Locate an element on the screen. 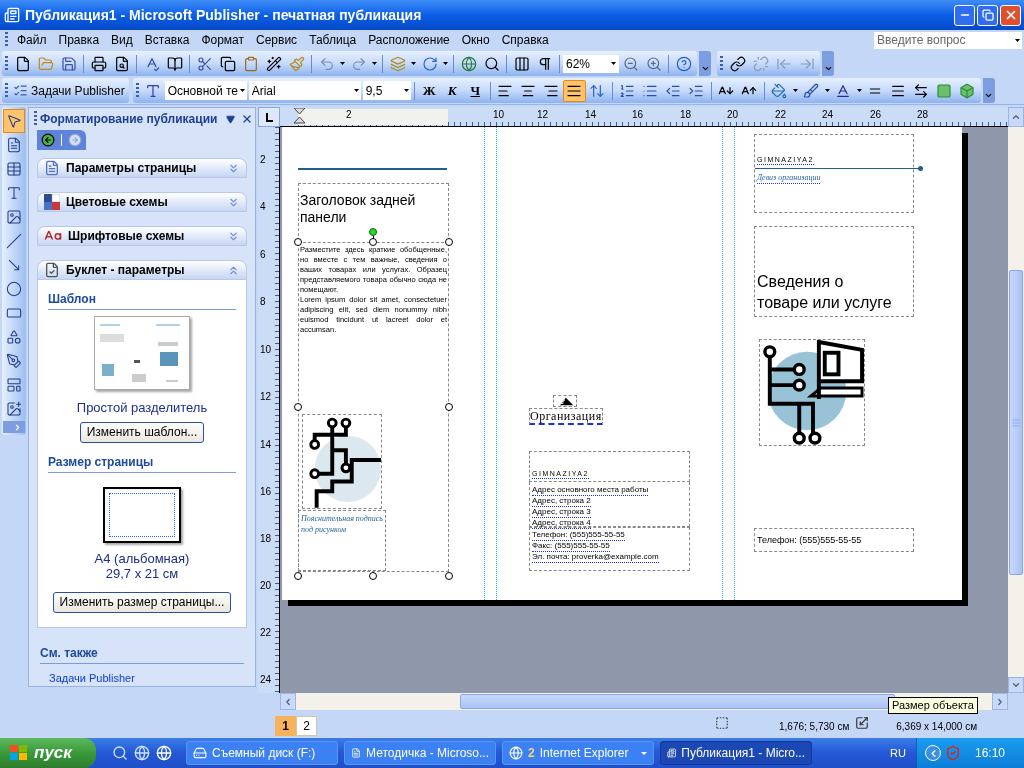  template-name: Простой разделитель is located at coordinates (142, 408).